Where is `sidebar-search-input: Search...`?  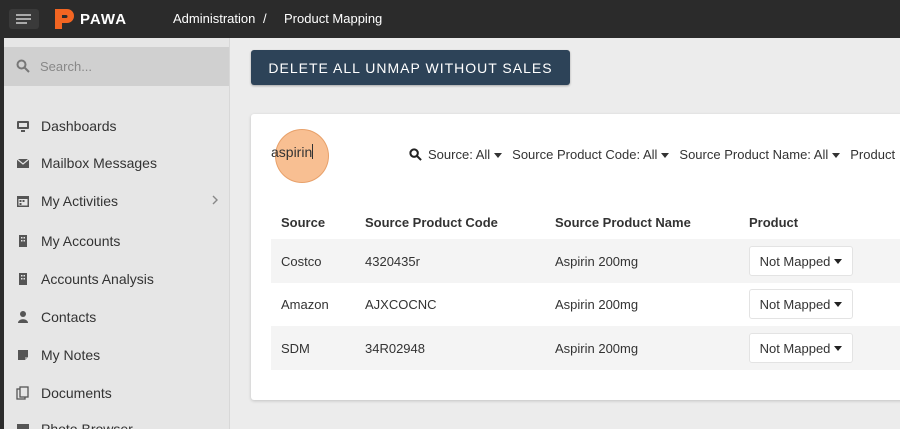
sidebar-search-input: Search... is located at coordinates (116, 66).